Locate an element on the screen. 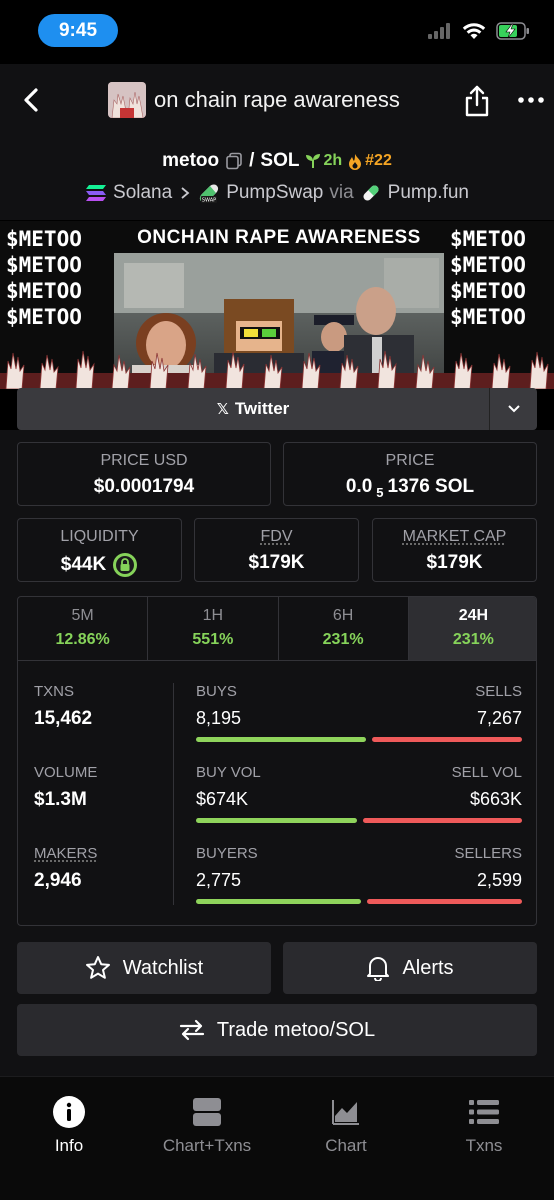 This screenshot has width=554, height=1200. area-chart-icon is located at coordinates (345, 1112).